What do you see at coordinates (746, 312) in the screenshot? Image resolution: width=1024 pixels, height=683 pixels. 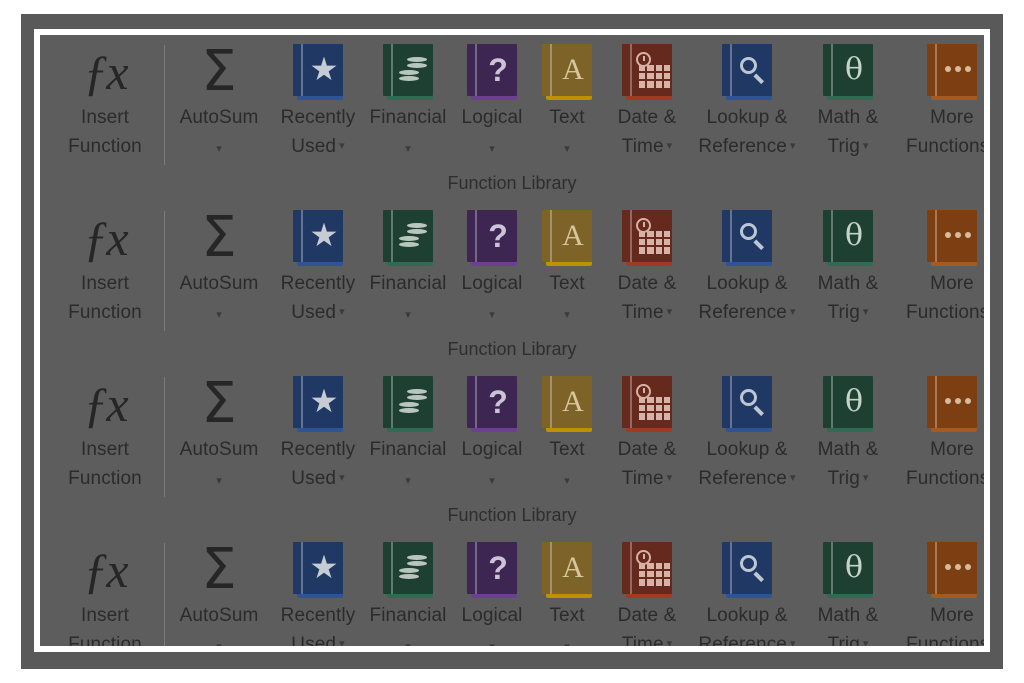 I see `ribbon-button-label-line2: Reference ▾` at bounding box center [746, 312].